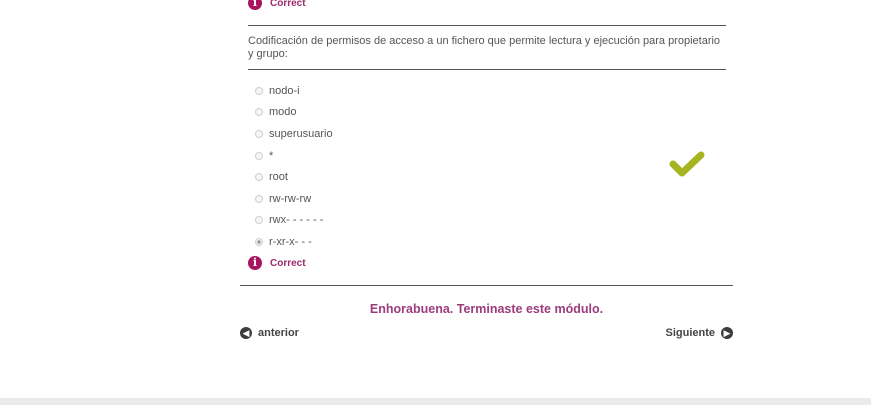  Describe the element at coordinates (487, 69) in the screenshot. I see `question-bottom-divider` at that location.